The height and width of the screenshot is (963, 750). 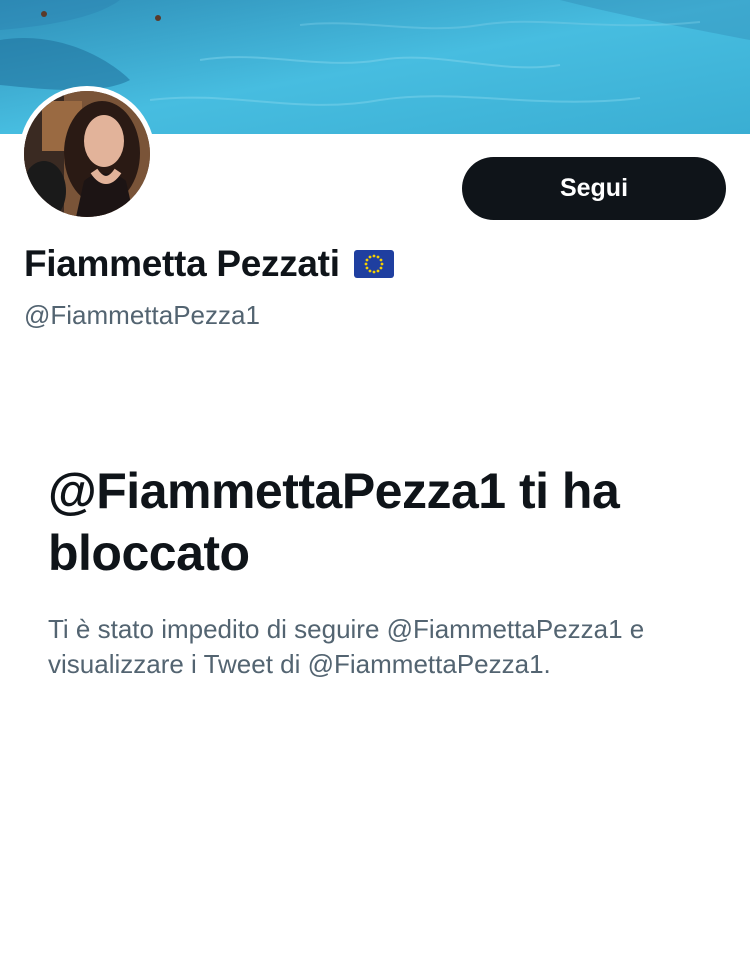 I want to click on avatar, so click(x=87, y=154).